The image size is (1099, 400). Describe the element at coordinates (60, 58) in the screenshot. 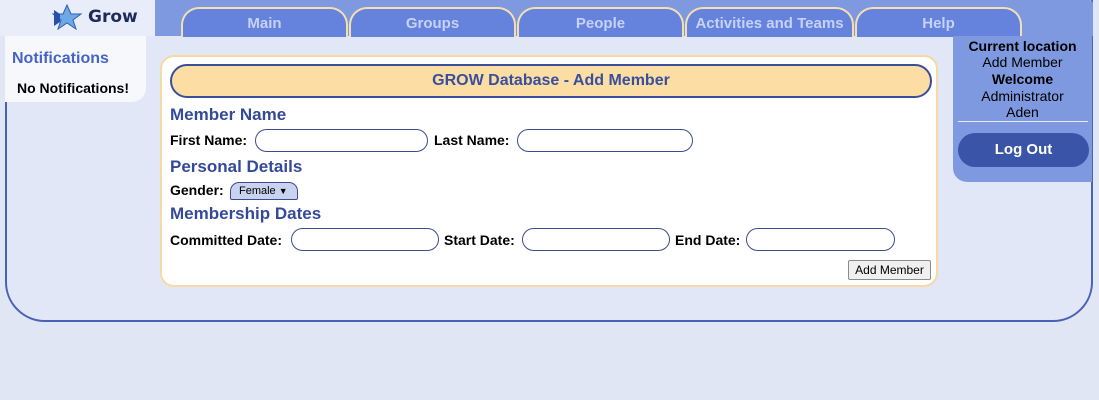

I see `notifications-title: Notifications` at that location.